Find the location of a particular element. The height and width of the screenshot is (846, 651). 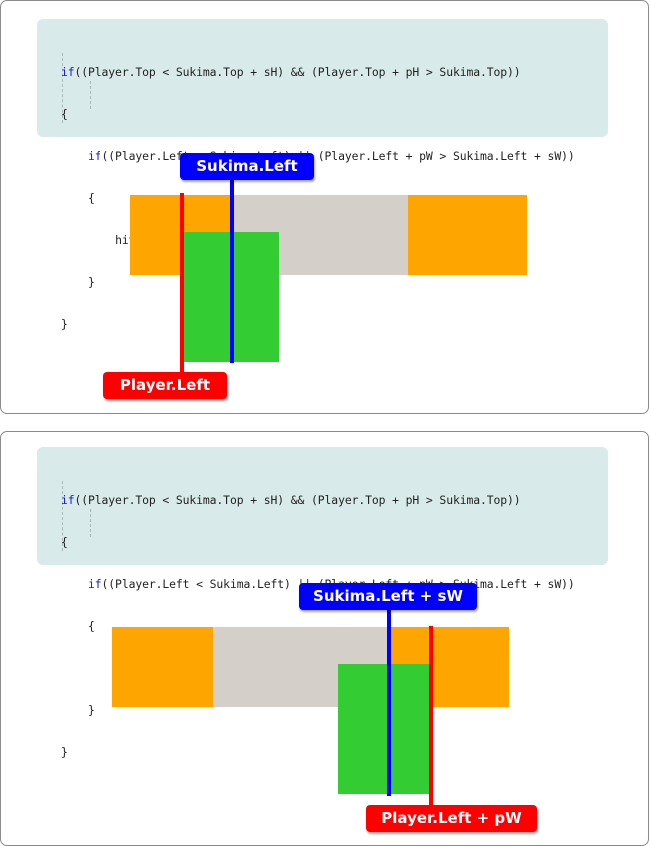

player-right-marker-line is located at coordinates (431, 716).